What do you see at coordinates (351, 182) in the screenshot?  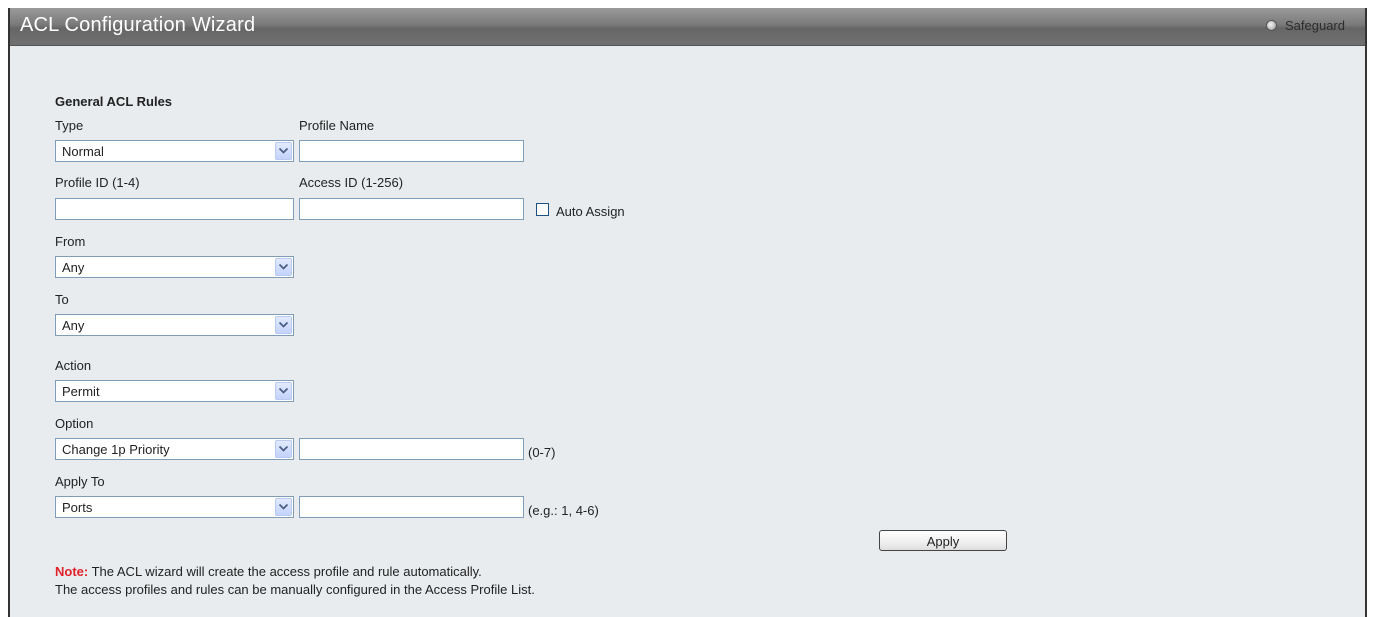 I see `access-id-label: Access ID (1-256)` at bounding box center [351, 182].